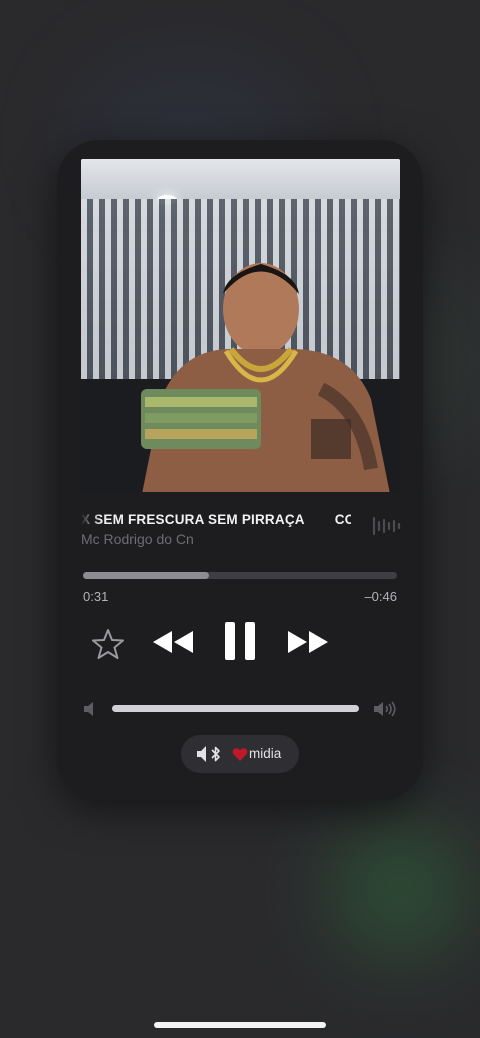  I want to click on track-title-marquee: X SEM FRESCURA SEM PIRRAÇA COI, so click(216, 522).